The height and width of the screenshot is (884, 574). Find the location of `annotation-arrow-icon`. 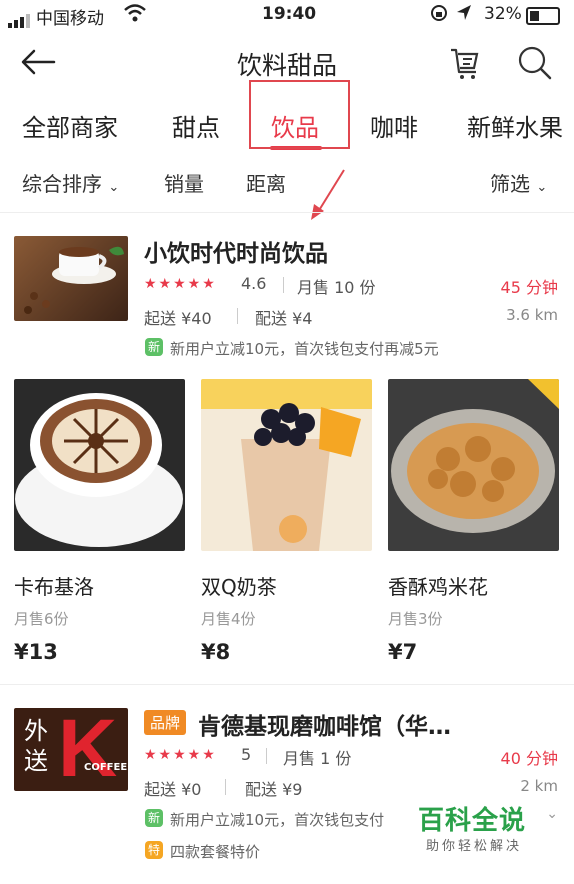

annotation-arrow-icon is located at coordinates (328, 194).